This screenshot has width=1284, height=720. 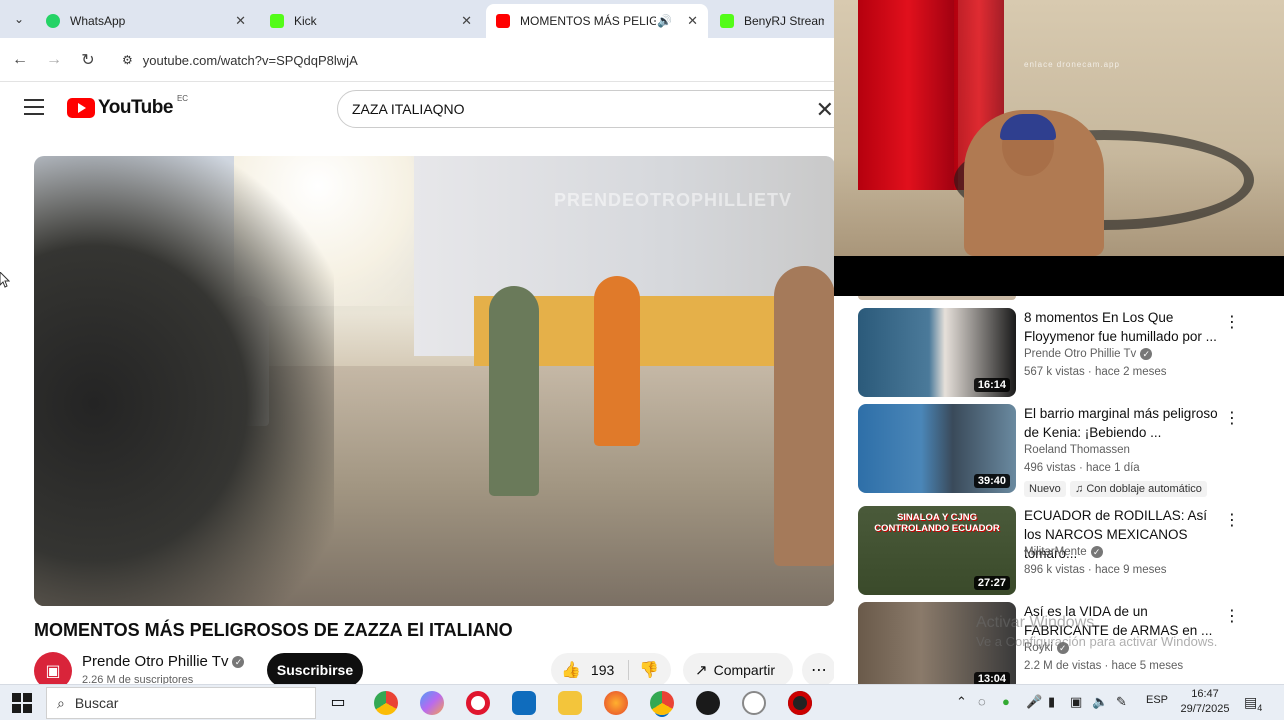 What do you see at coordinates (937, 448) in the screenshot?
I see `video-thumbnail: 39:40` at bounding box center [937, 448].